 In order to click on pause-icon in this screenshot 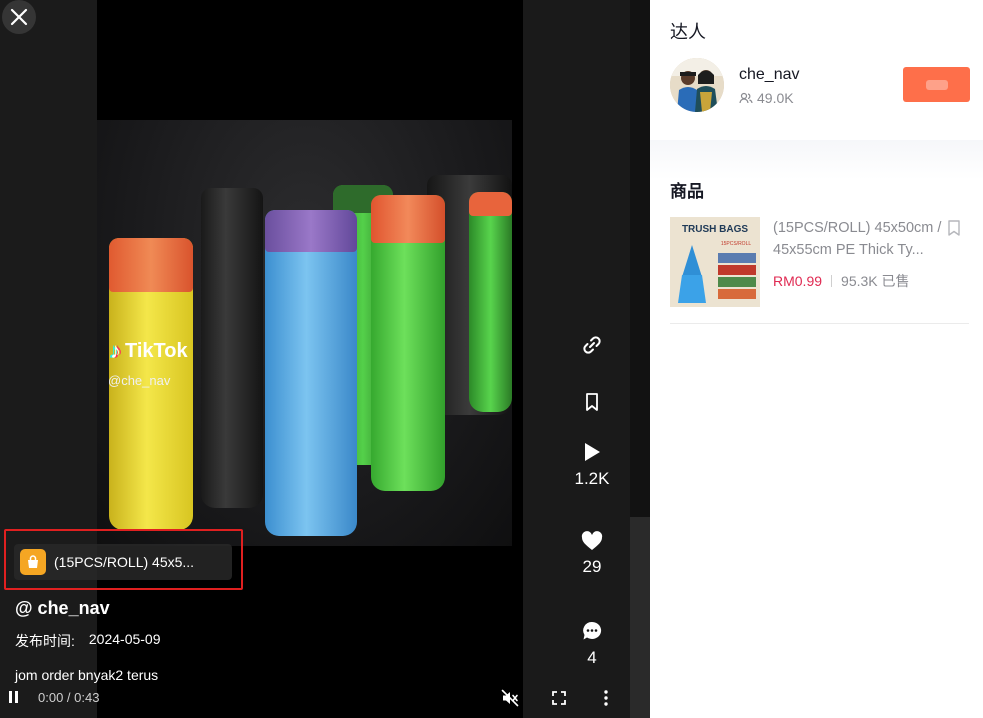, I will do `click(10, 697)`.